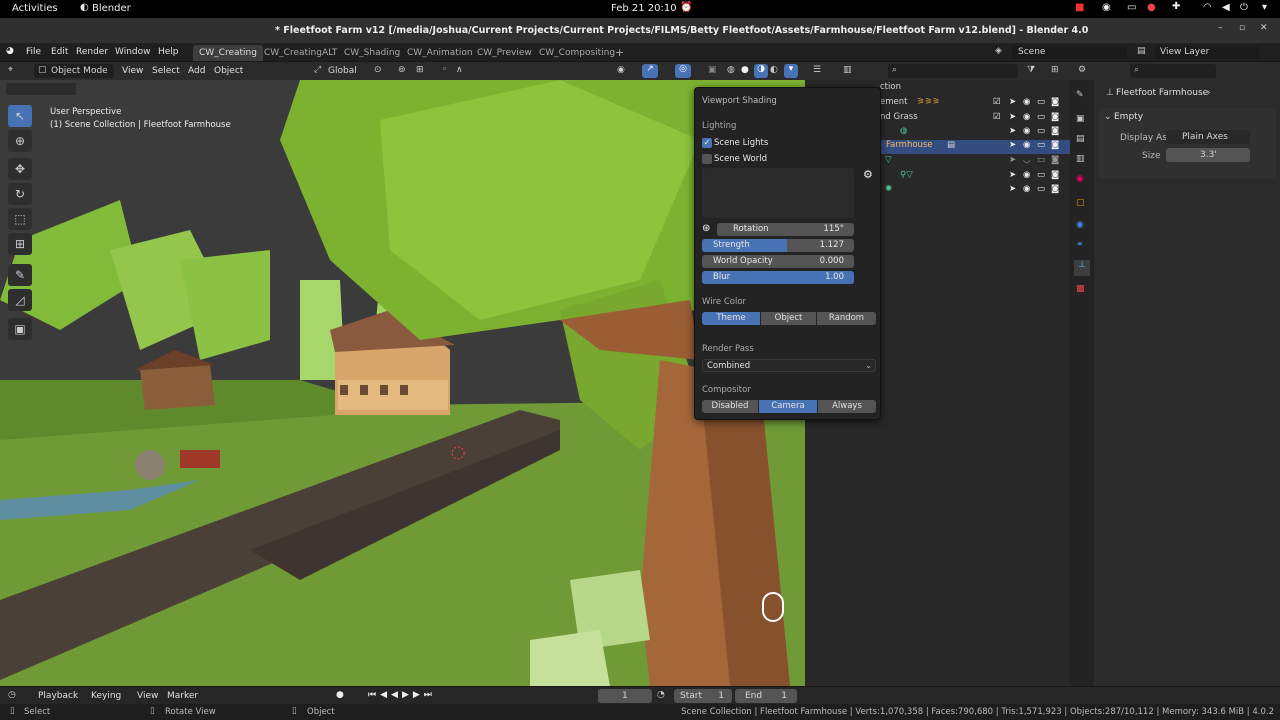 The width and height of the screenshot is (1280, 720). What do you see at coordinates (378, 70) in the screenshot?
I see `pivot-icon: ⊙` at bounding box center [378, 70].